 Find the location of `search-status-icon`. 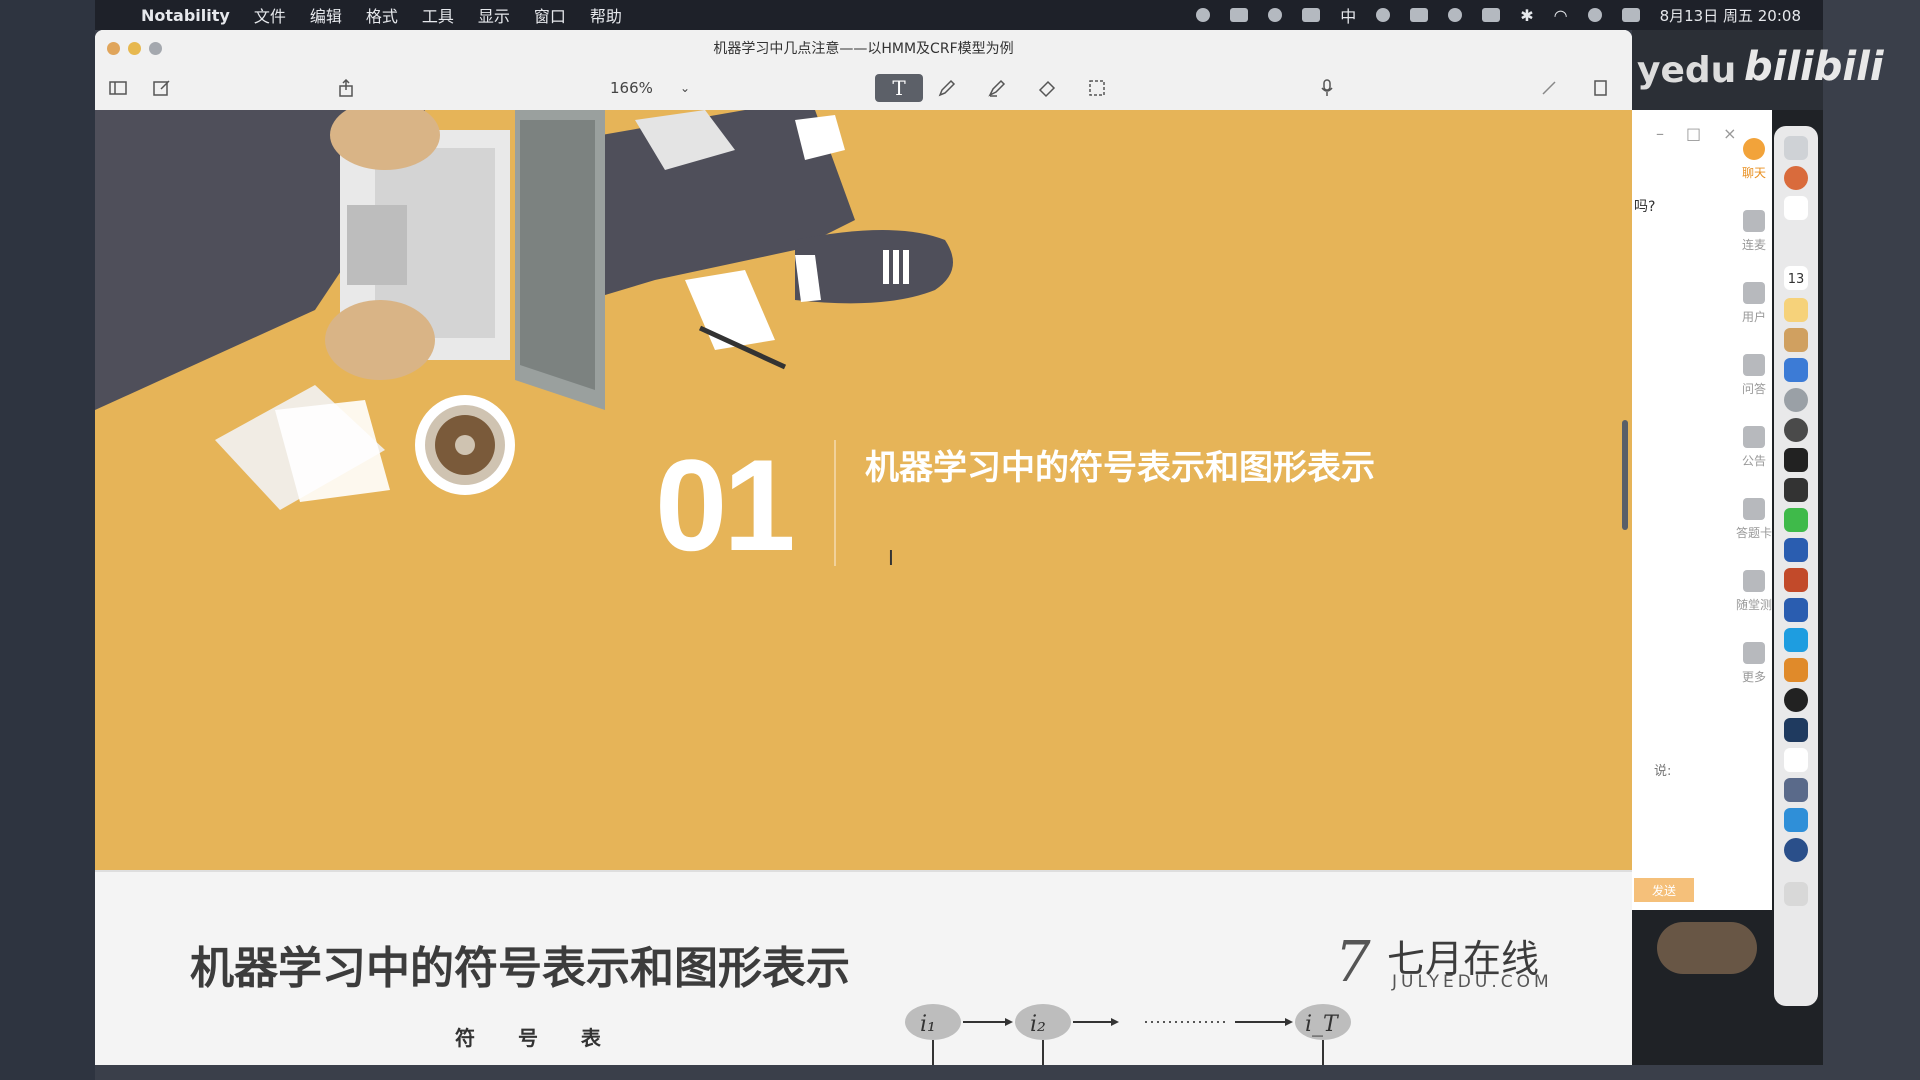

search-status-icon is located at coordinates (1275, 15).